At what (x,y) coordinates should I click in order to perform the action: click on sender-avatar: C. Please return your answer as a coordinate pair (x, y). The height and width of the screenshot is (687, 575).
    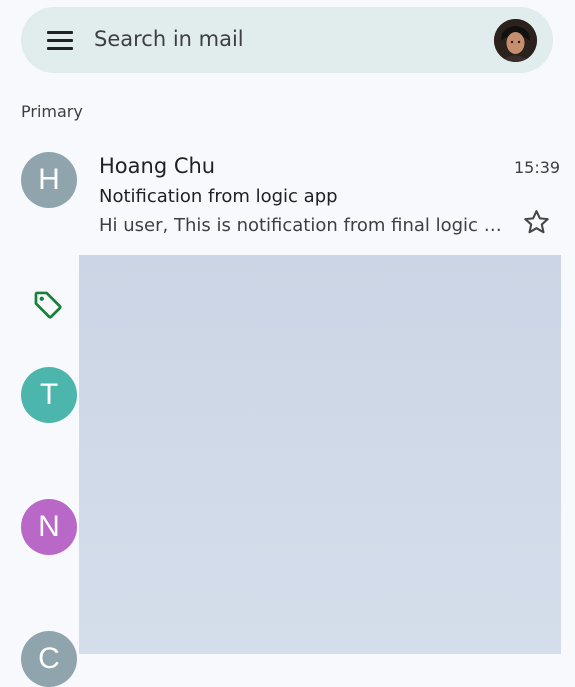
    Looking at the image, I should click on (49, 659).